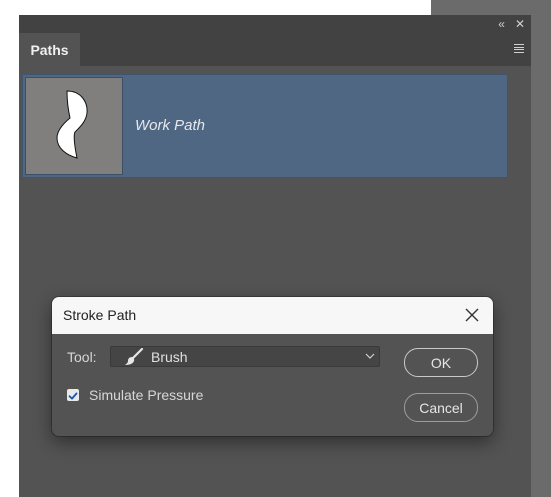 This screenshot has width=551, height=497. What do you see at coordinates (441, 362) in the screenshot?
I see `ok-button: OK` at bounding box center [441, 362].